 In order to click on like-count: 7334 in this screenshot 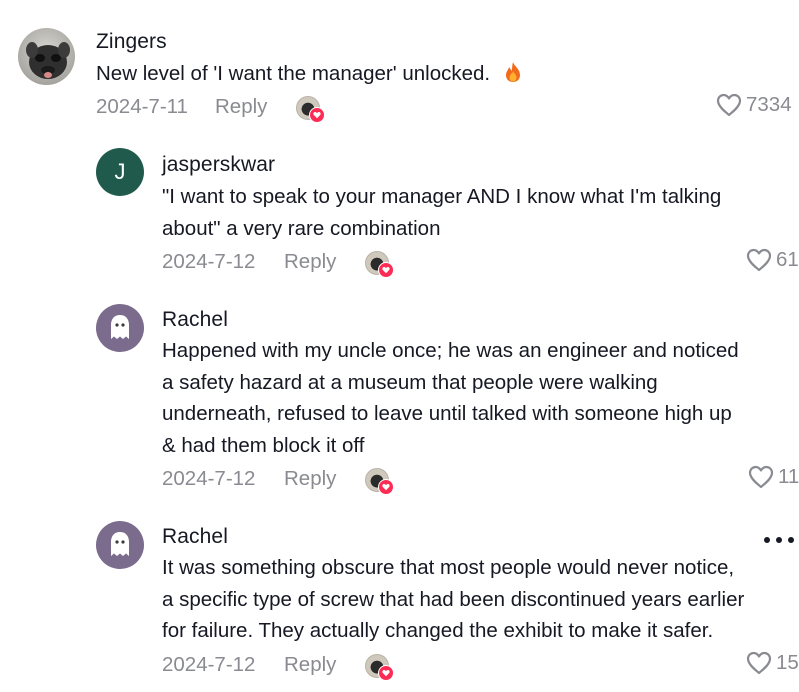, I will do `click(769, 104)`.